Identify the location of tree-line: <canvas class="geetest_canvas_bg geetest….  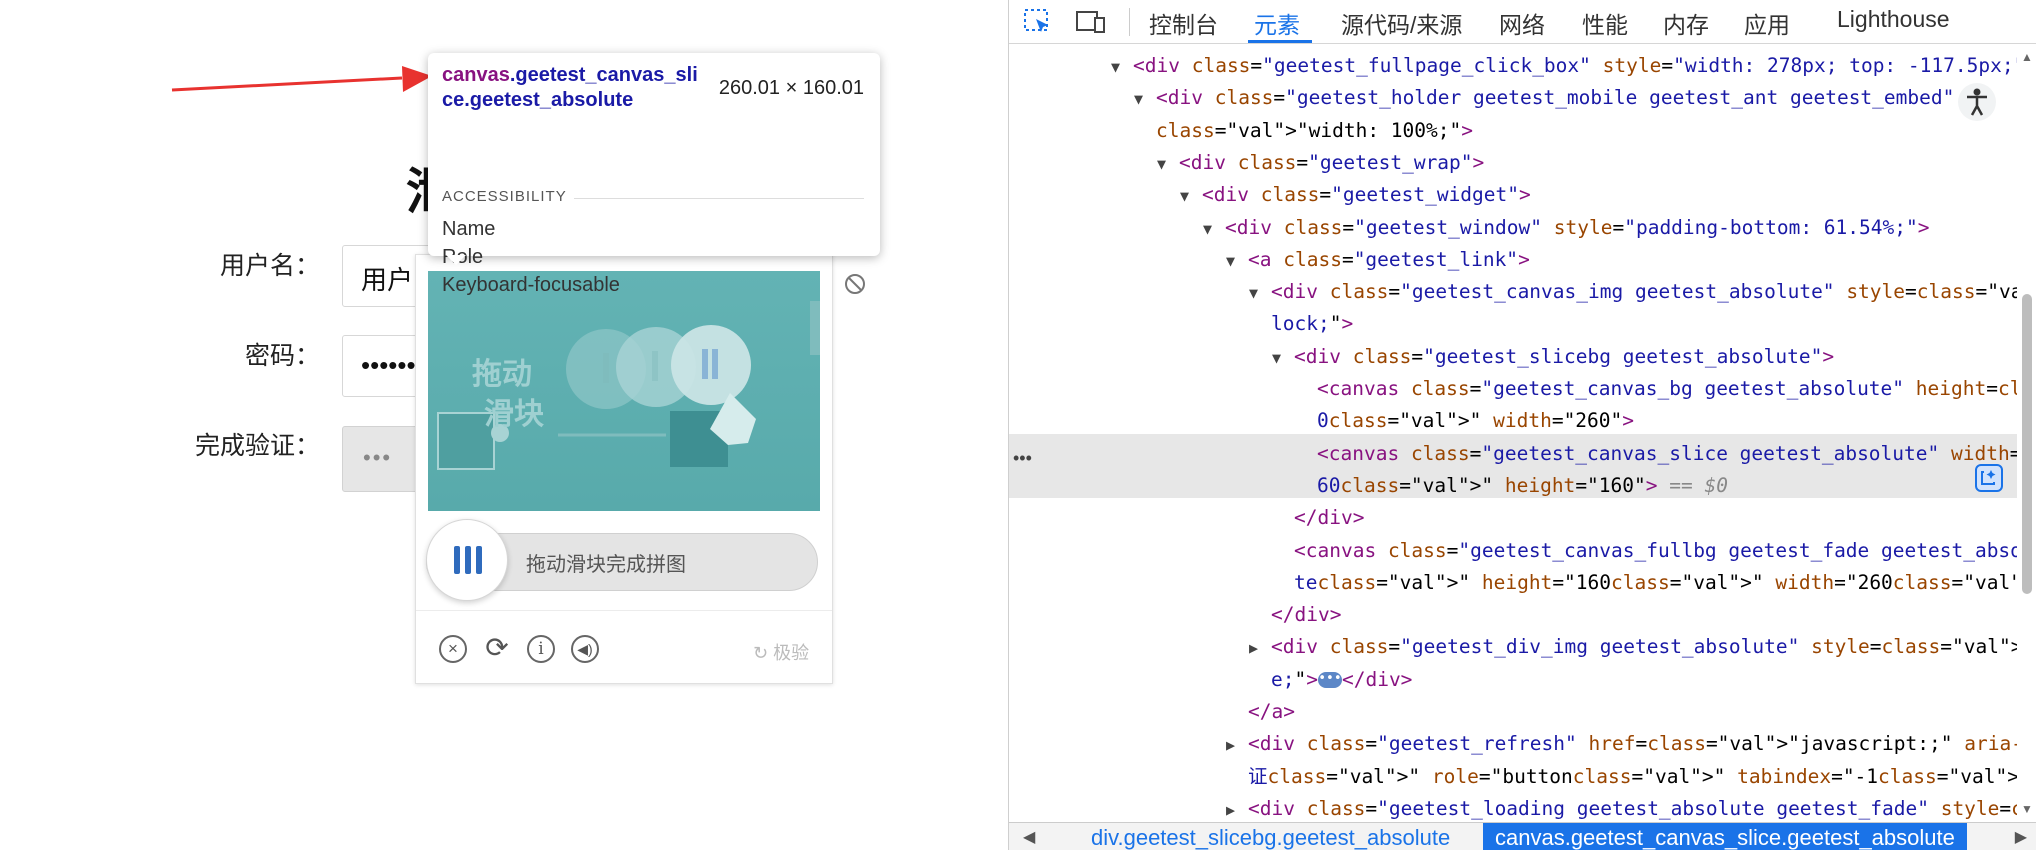
(1656, 389).